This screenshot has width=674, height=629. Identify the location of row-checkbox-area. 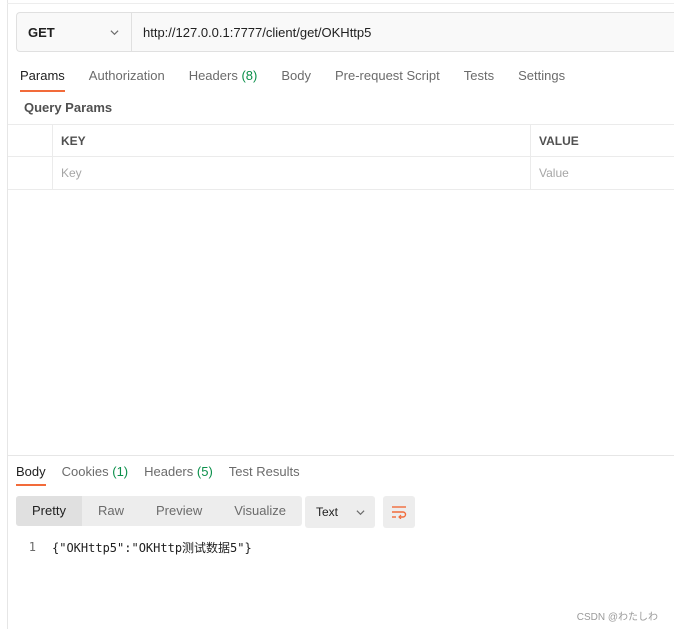
(30, 173).